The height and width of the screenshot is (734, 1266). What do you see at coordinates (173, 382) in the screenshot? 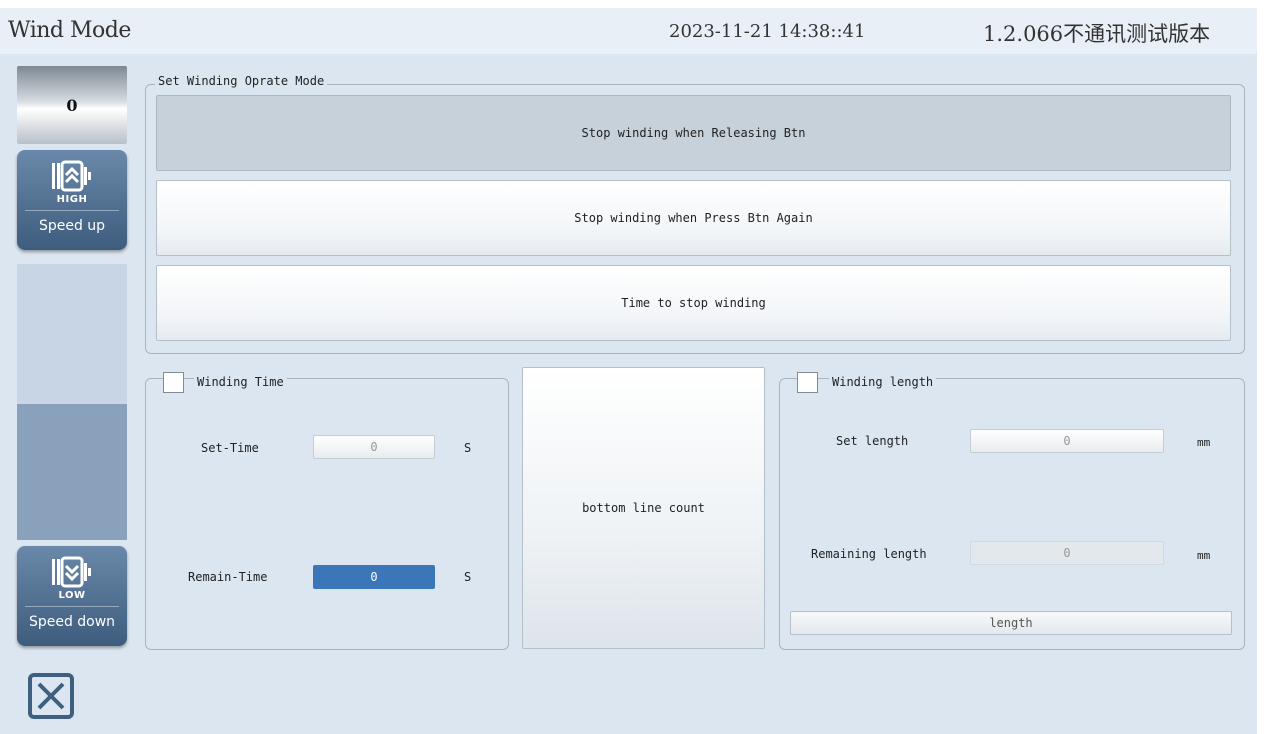
I see `winding-time-checkbox` at bounding box center [173, 382].